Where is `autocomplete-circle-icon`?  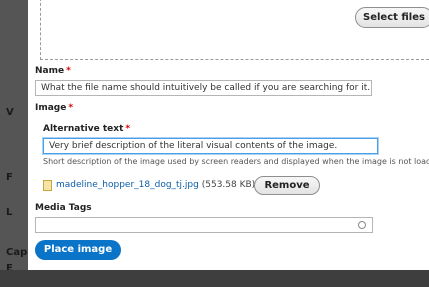 autocomplete-circle-icon is located at coordinates (362, 225).